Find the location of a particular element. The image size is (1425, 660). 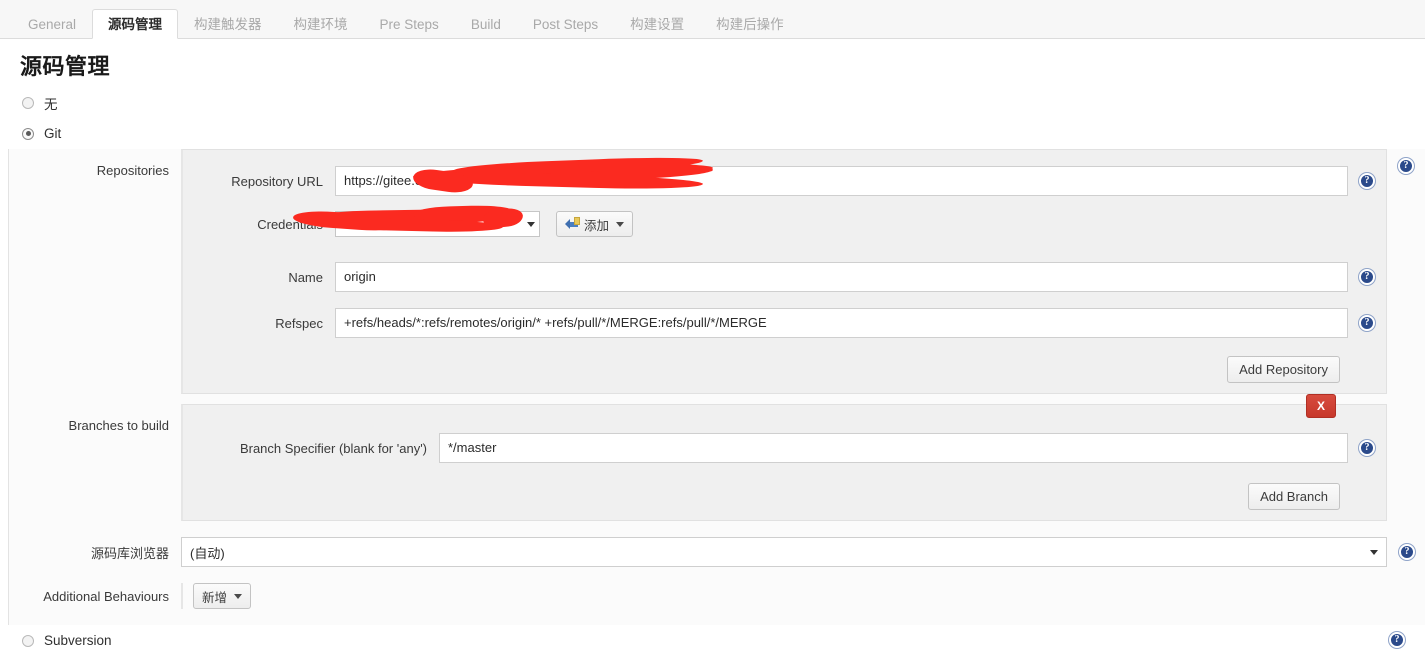

repository-browser-select: (自动) is located at coordinates (784, 552).